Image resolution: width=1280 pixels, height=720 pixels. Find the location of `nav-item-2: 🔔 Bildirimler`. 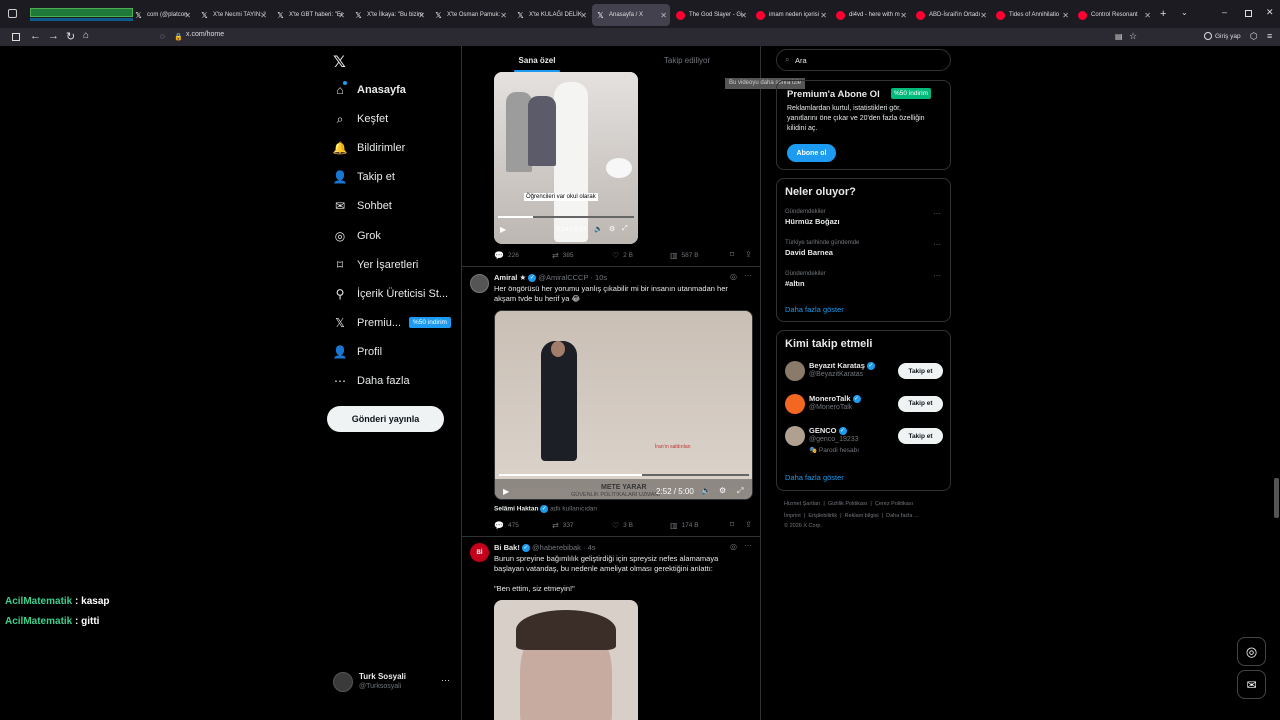

nav-item-2: 🔔 Bildirimler is located at coordinates (369, 148).